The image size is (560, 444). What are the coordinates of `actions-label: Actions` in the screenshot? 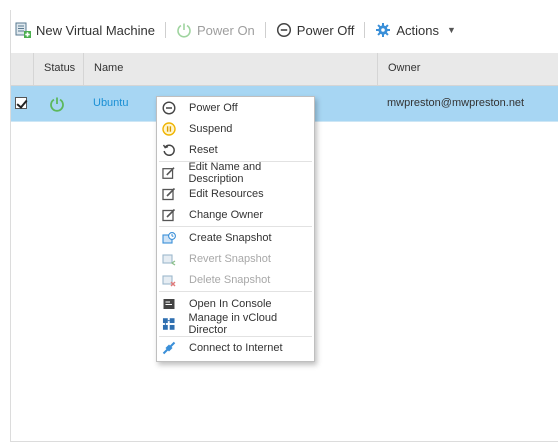 It's located at (417, 30).